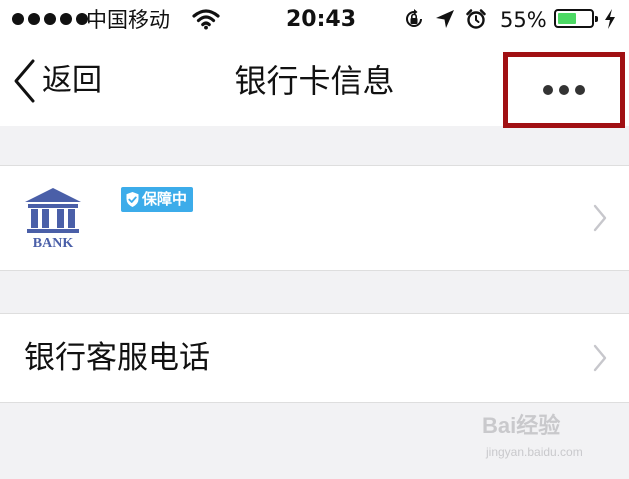 The height and width of the screenshot is (479, 629). I want to click on badge-label: 保障中, so click(165, 199).